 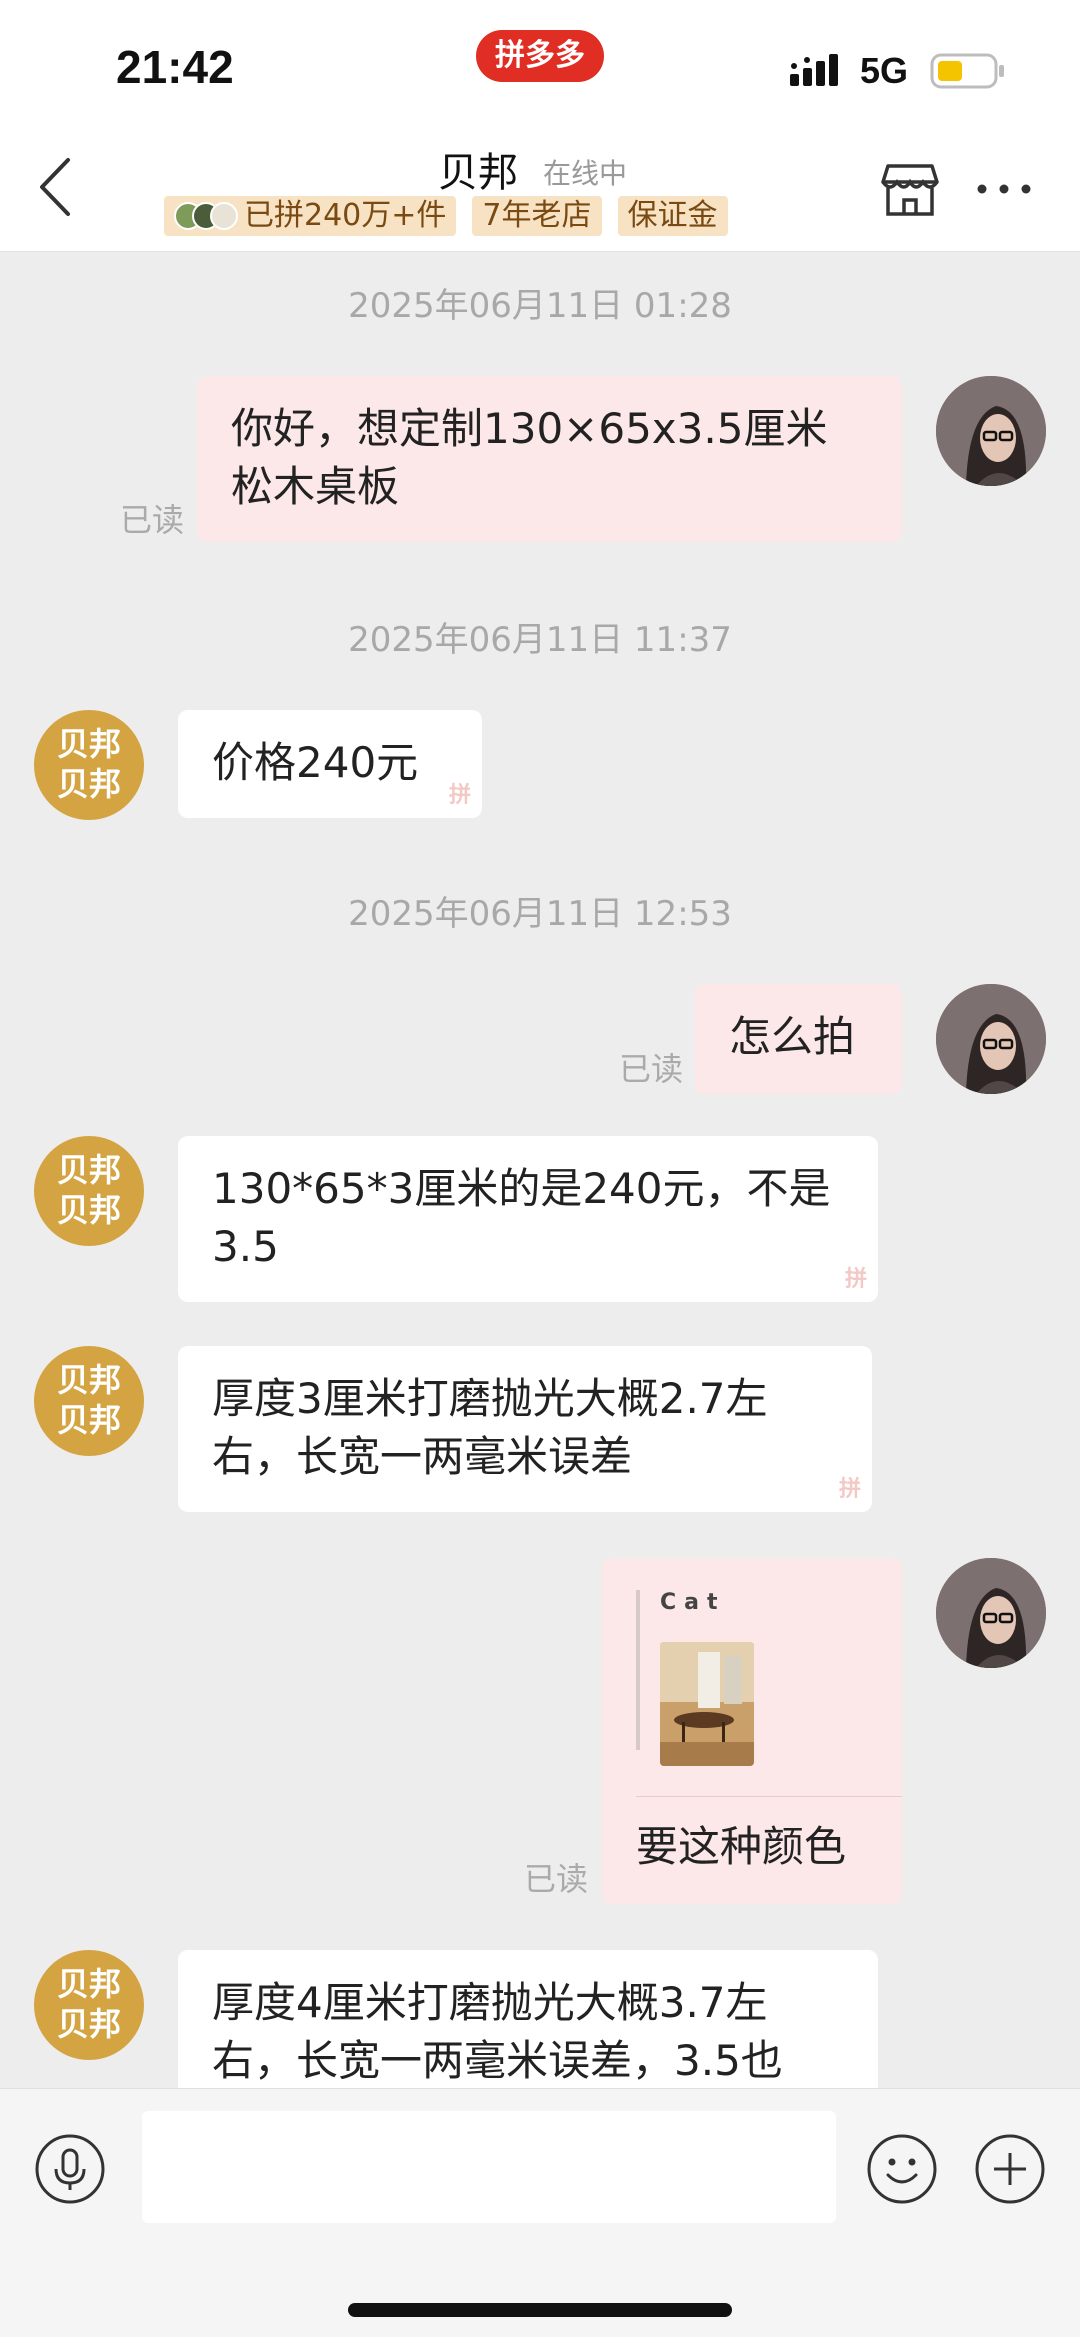 I want to click on battery-icon, so click(x=967, y=71).